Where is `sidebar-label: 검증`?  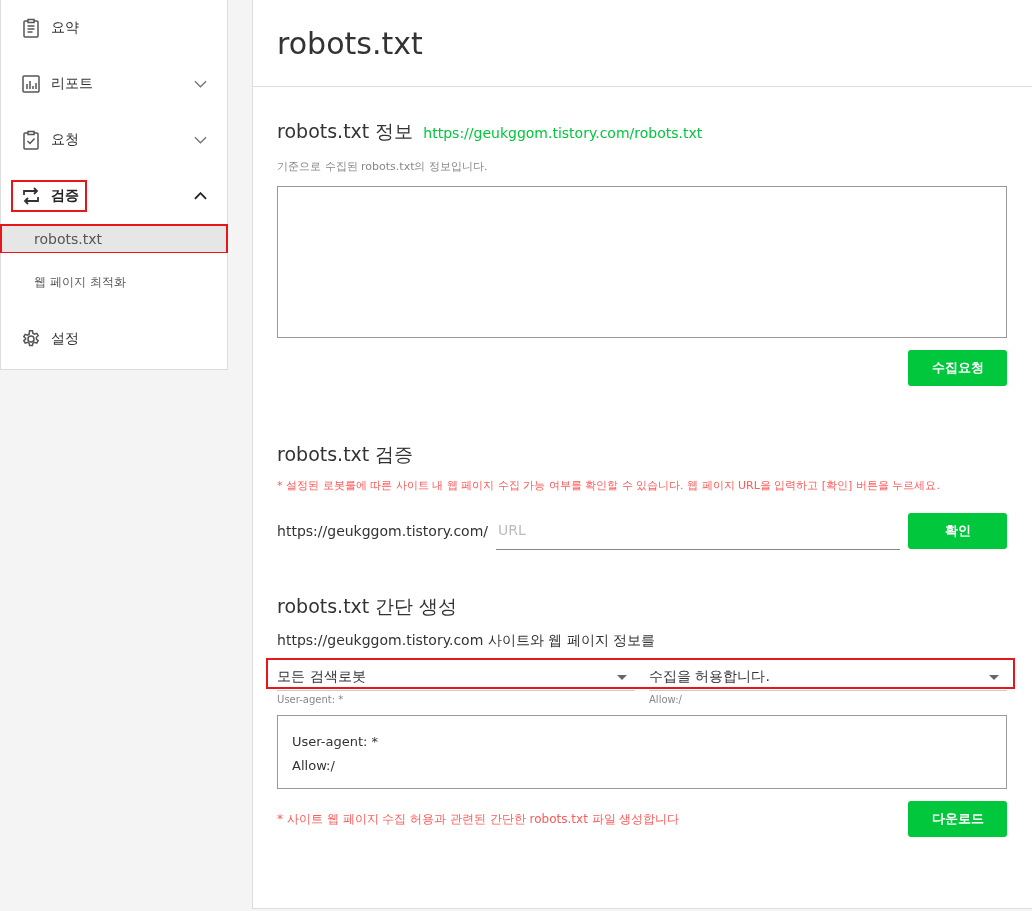
sidebar-label: 검증 is located at coordinates (65, 196).